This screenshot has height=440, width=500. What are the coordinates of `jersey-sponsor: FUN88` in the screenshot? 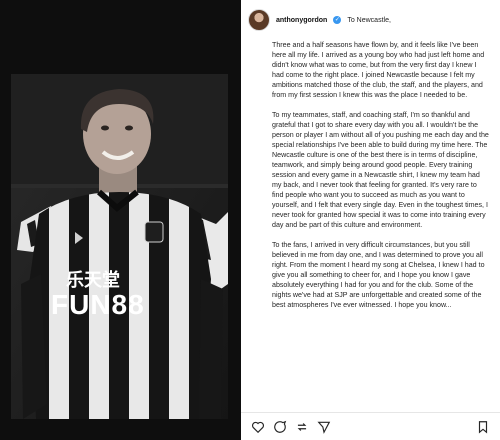 It's located at (98, 304).